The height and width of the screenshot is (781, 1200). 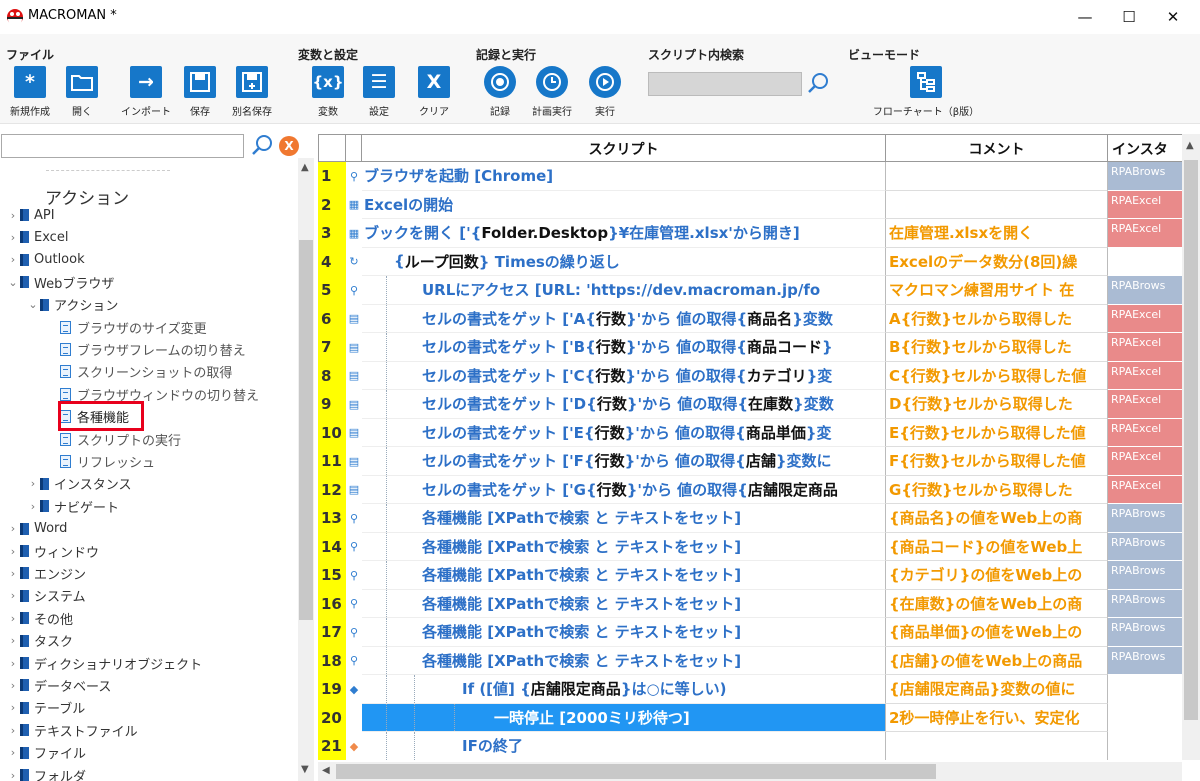 I want to click on tree-item: › タスク, so click(x=39, y=641).